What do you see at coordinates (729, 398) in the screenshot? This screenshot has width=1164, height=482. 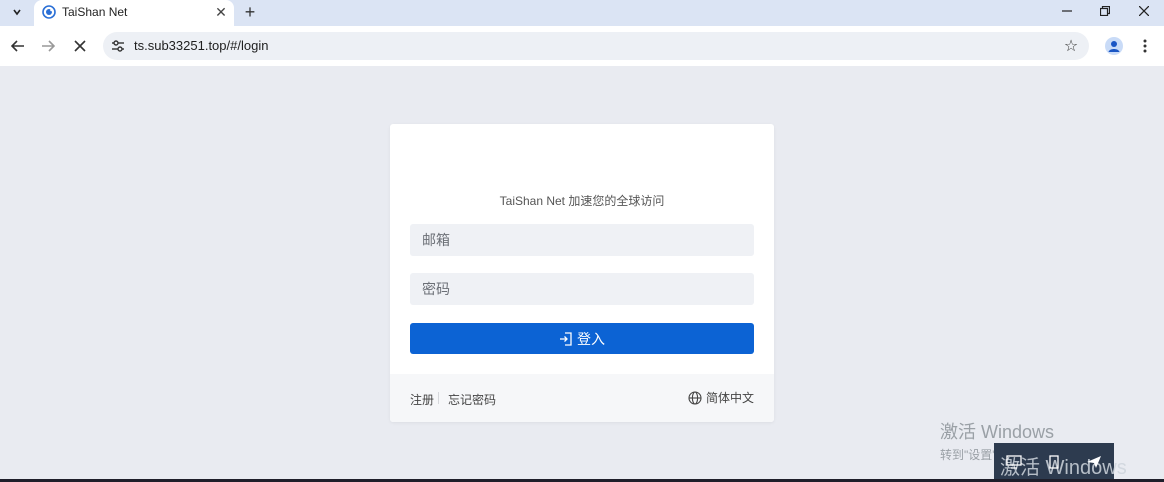 I see `language-label: 简体中文` at bounding box center [729, 398].